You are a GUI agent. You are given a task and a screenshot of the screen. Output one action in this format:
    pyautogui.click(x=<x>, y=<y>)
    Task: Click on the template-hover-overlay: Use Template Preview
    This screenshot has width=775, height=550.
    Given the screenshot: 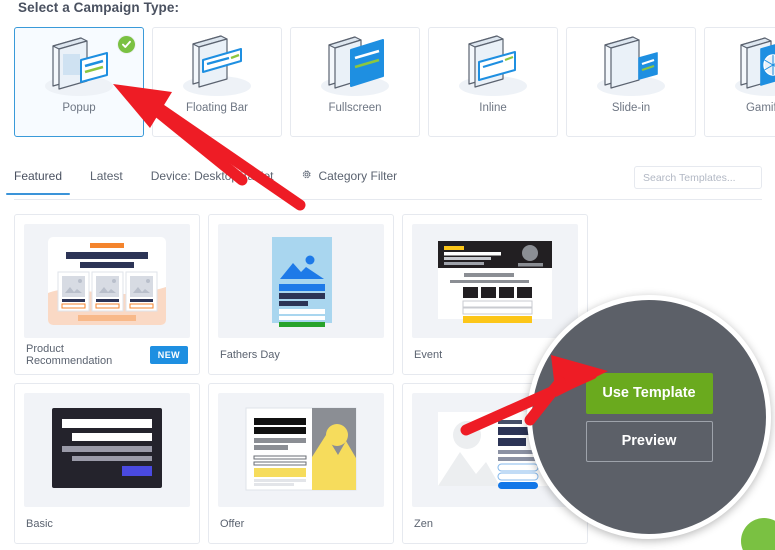 What is the action you would take?
    pyautogui.click(x=649, y=417)
    